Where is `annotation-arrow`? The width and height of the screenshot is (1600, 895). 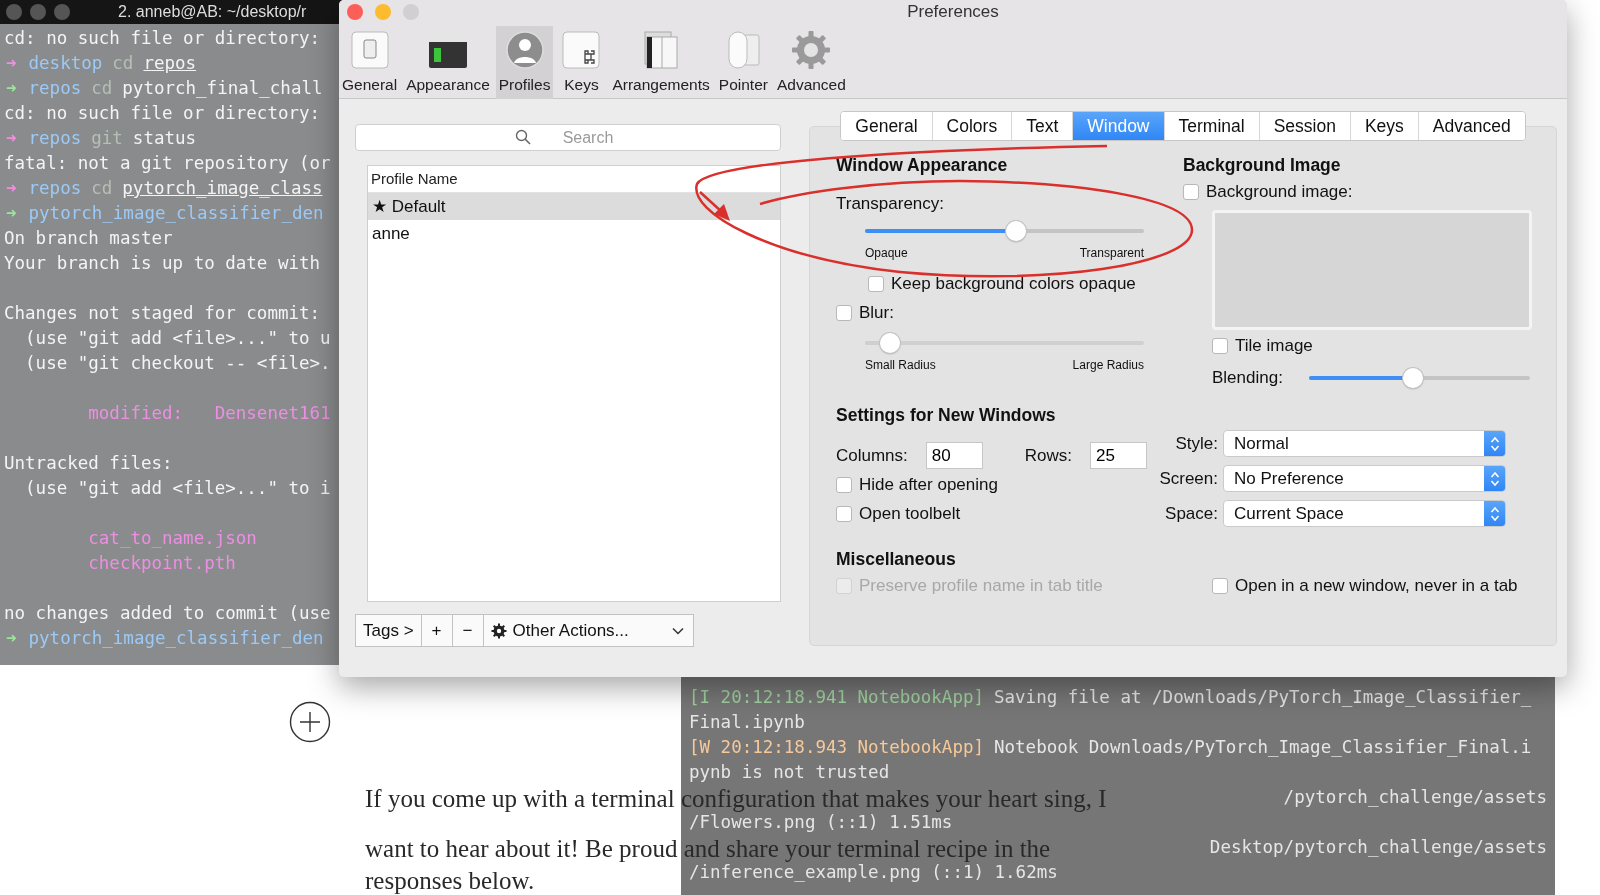
annotation-arrow is located at coordinates (714, 206).